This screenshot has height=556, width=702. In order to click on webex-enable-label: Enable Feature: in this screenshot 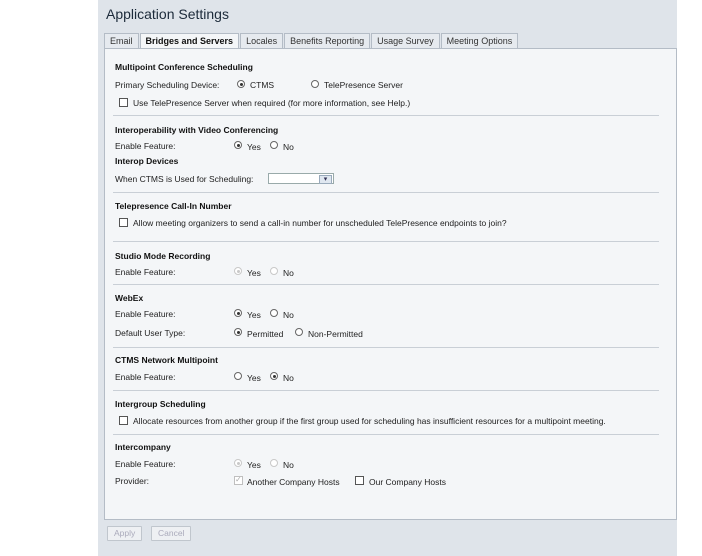, I will do `click(145, 314)`.